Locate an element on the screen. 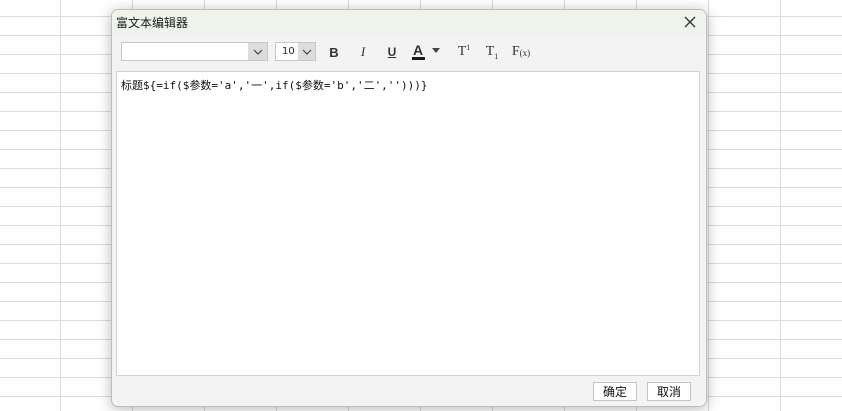 This screenshot has width=842, height=411. font-color-icon: A is located at coordinates (418, 50).